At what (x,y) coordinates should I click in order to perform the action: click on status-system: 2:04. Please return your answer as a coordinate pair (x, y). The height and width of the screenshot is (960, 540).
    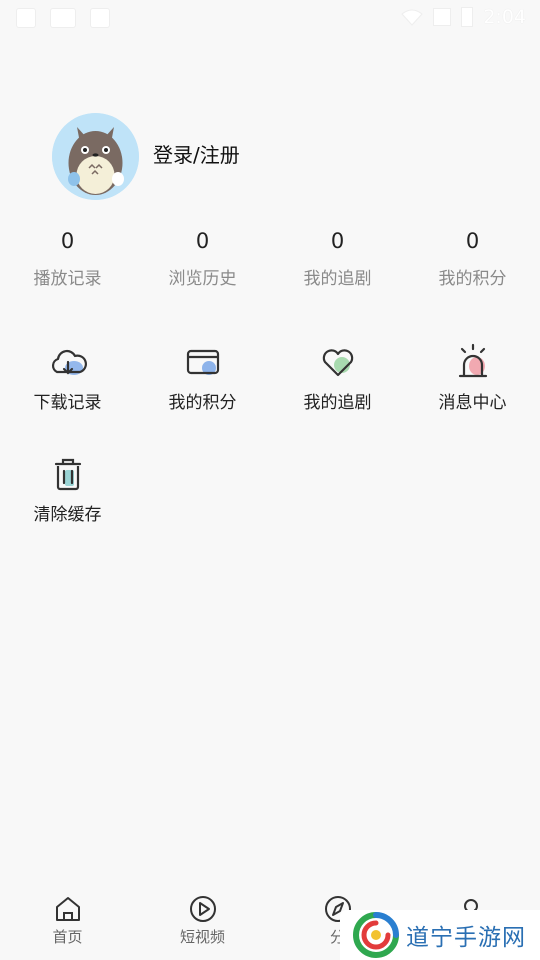
    Looking at the image, I should click on (463, 17).